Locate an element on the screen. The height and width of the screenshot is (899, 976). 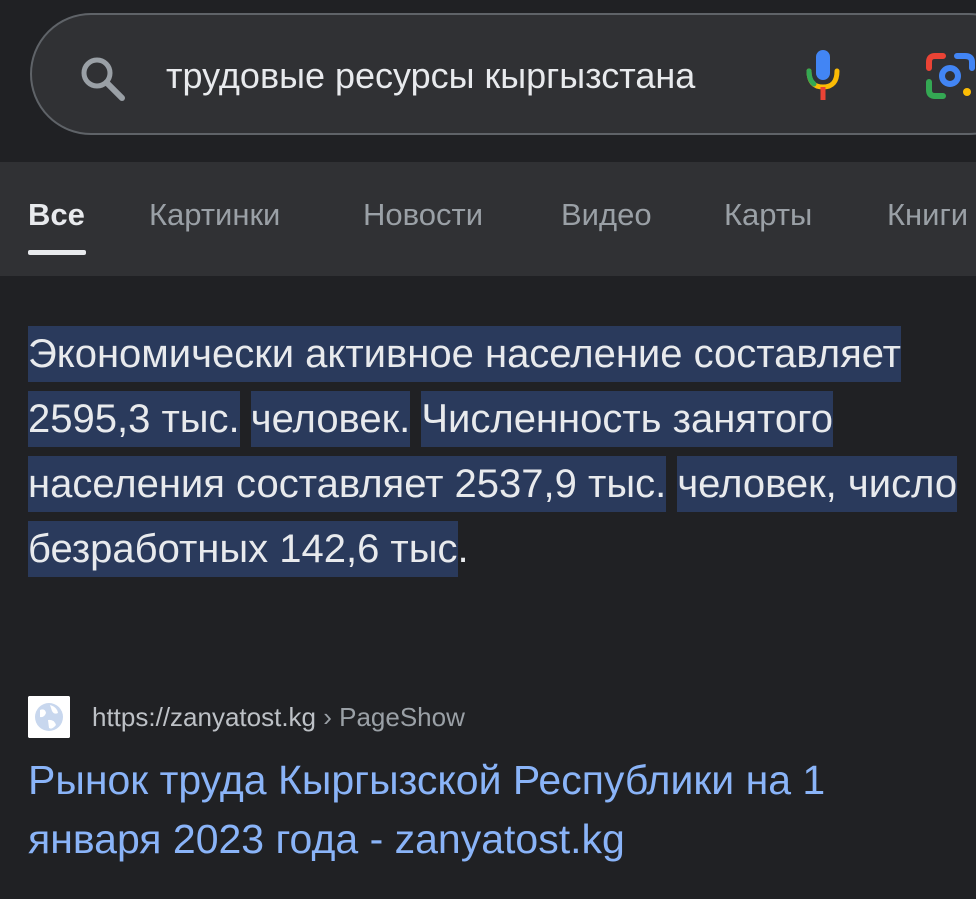
tab-videos: Видео is located at coordinates (606, 215).